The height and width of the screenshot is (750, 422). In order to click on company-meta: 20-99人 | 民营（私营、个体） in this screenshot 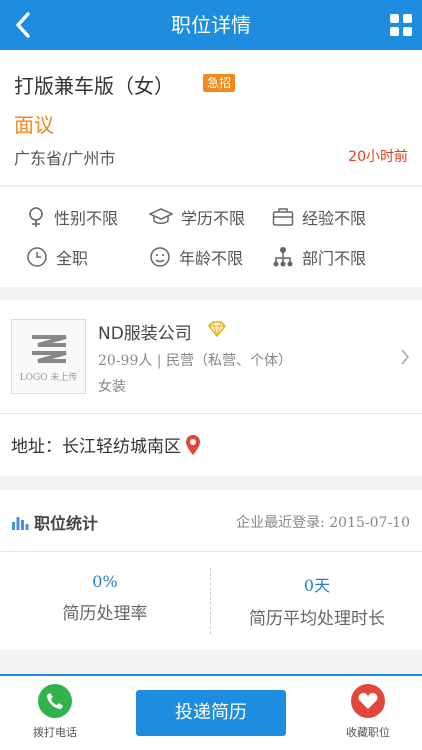, I will do `click(195, 361)`.